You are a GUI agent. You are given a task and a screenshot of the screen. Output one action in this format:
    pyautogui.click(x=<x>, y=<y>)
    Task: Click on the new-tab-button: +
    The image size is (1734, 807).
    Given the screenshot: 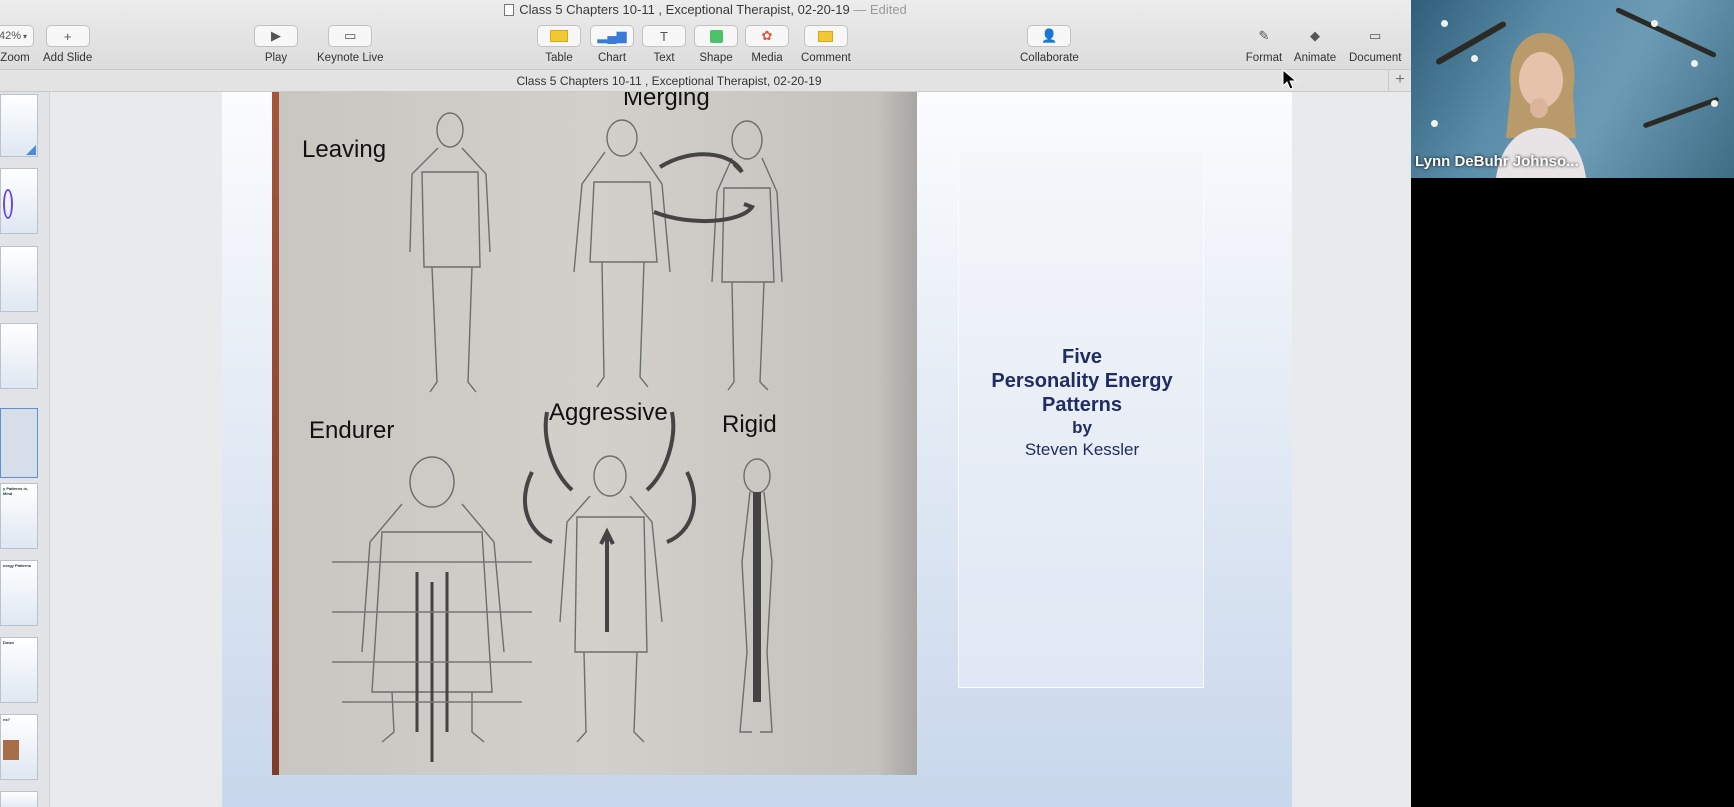 What is the action you would take?
    pyautogui.click(x=1399, y=80)
    